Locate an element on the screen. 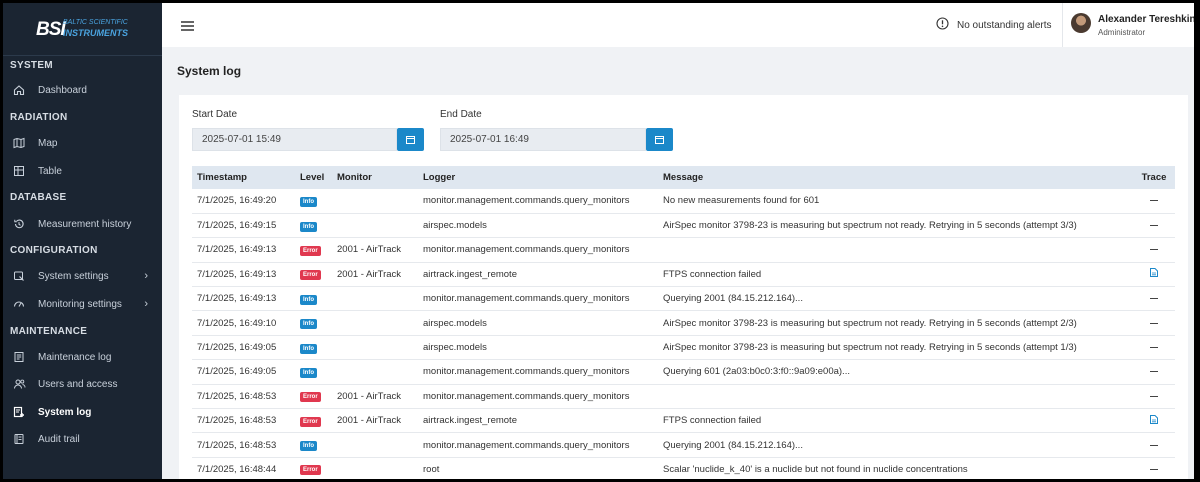 The image size is (1200, 482). column-header-monitor: Monitor is located at coordinates (375, 177).